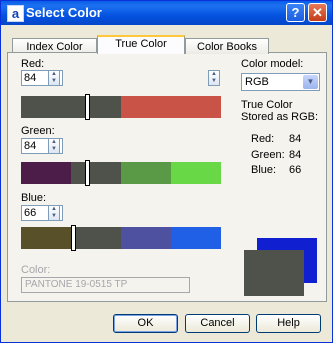 This screenshot has width=333, height=343. Describe the element at coordinates (295, 12) in the screenshot. I see `title-help-button: ?` at that location.